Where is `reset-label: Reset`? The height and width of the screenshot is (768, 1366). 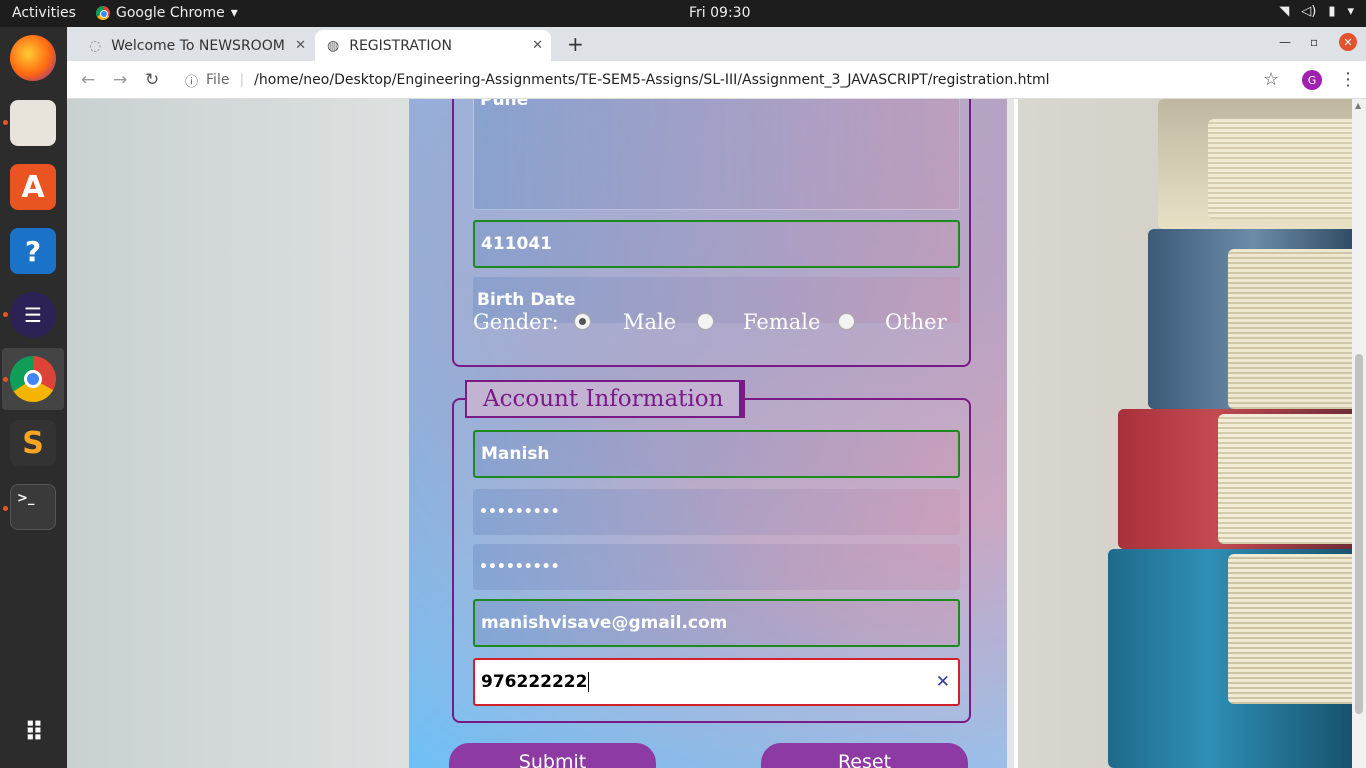
reset-label: Reset is located at coordinates (864, 759).